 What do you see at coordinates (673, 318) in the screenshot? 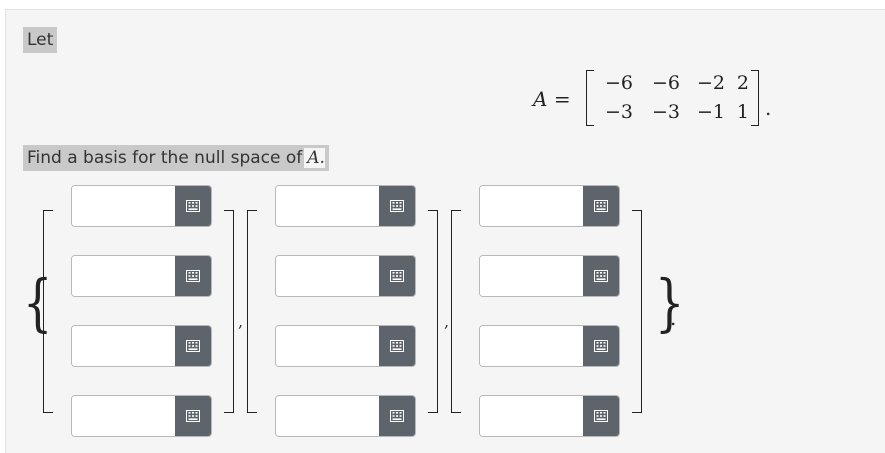
I see `set-period: .` at bounding box center [673, 318].